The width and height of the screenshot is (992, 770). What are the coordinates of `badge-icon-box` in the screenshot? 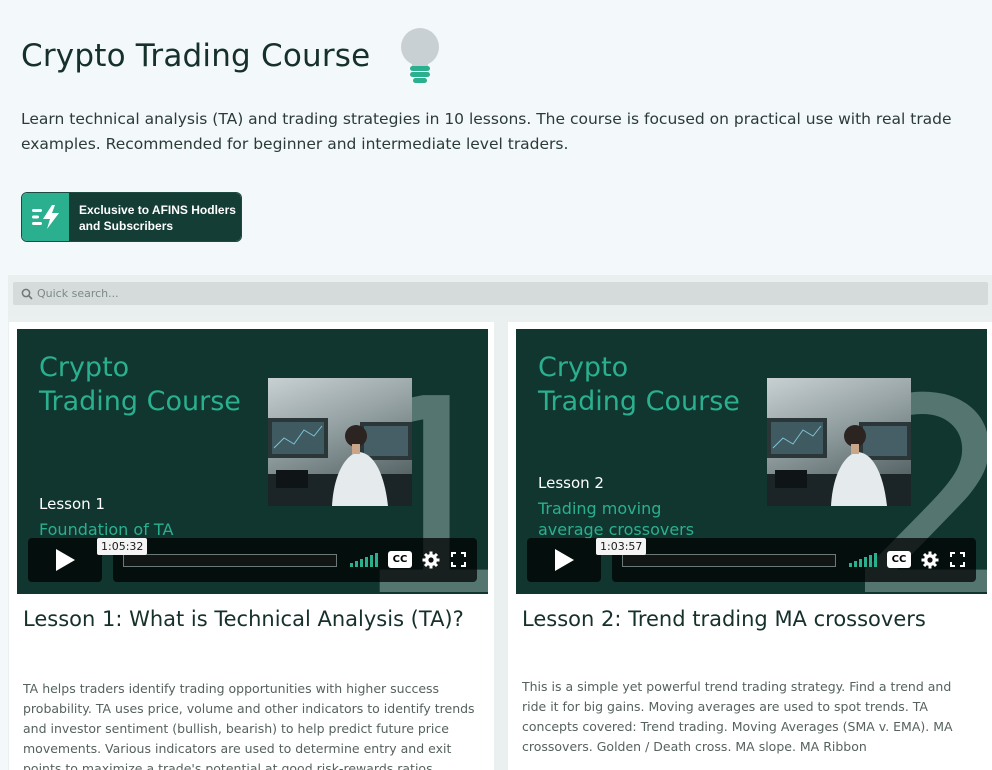 It's located at (45, 217).